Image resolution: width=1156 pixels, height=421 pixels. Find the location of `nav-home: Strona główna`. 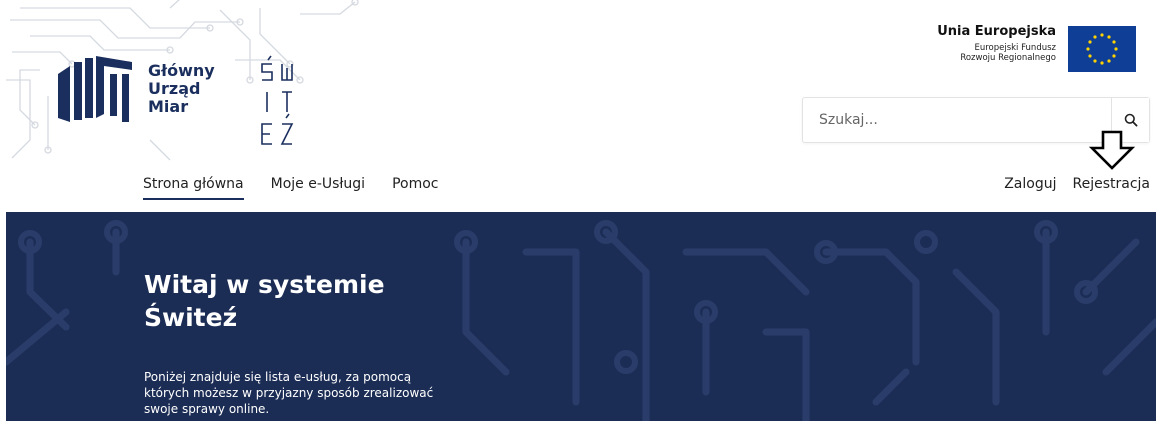

nav-home: Strona główna is located at coordinates (193, 188).